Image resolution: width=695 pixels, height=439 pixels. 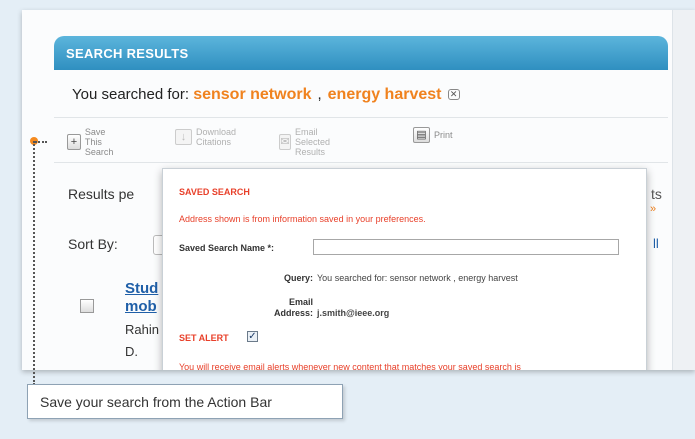 What do you see at coordinates (385, 94) in the screenshot?
I see `search-term: energy harvest` at bounding box center [385, 94].